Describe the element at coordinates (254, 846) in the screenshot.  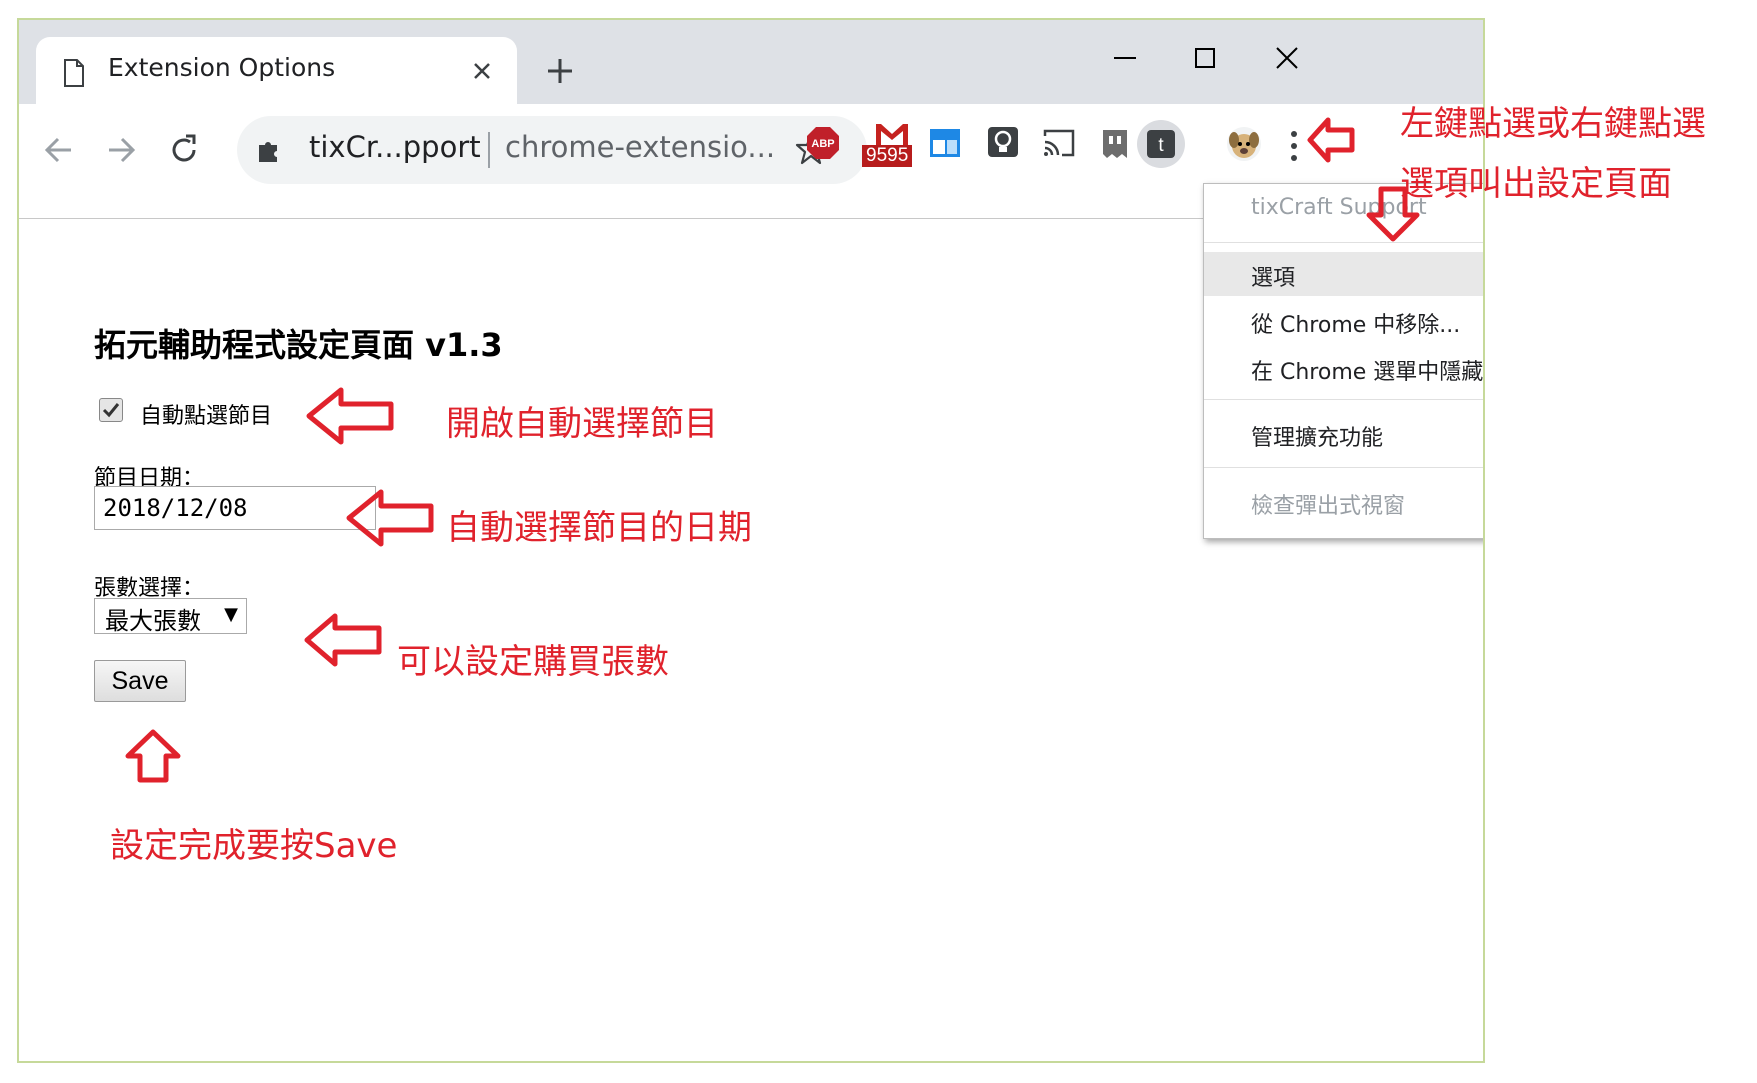
I see `annotation-save: 設定完成要按Save` at that location.